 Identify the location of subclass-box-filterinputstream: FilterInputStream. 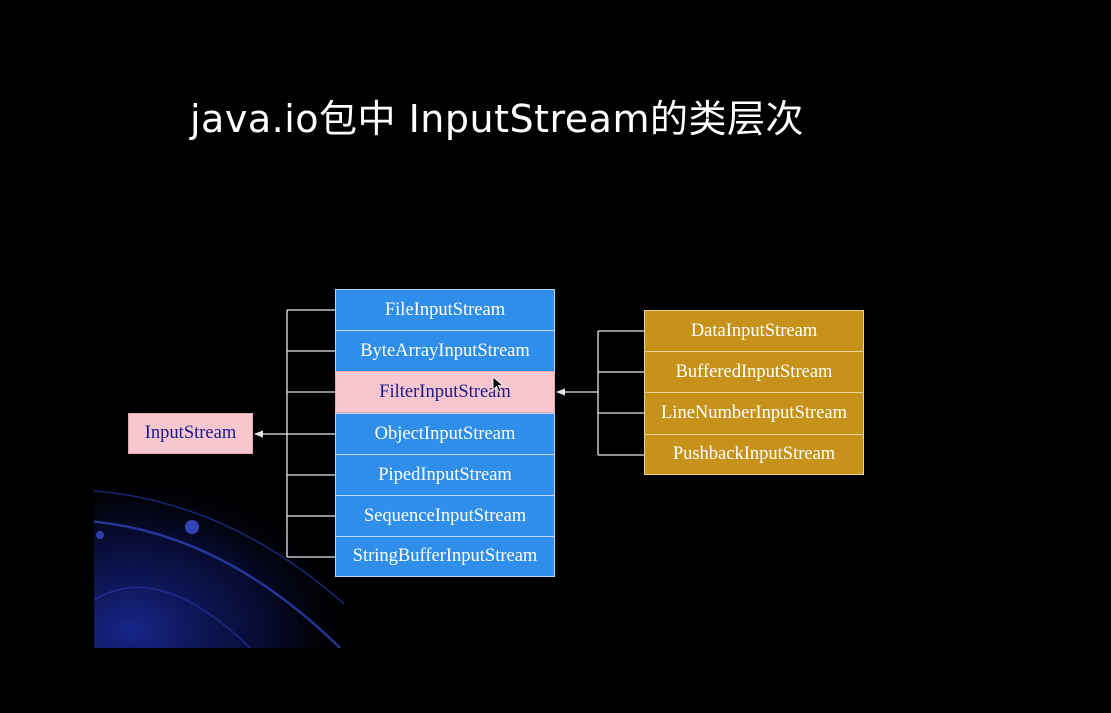
(445, 392).